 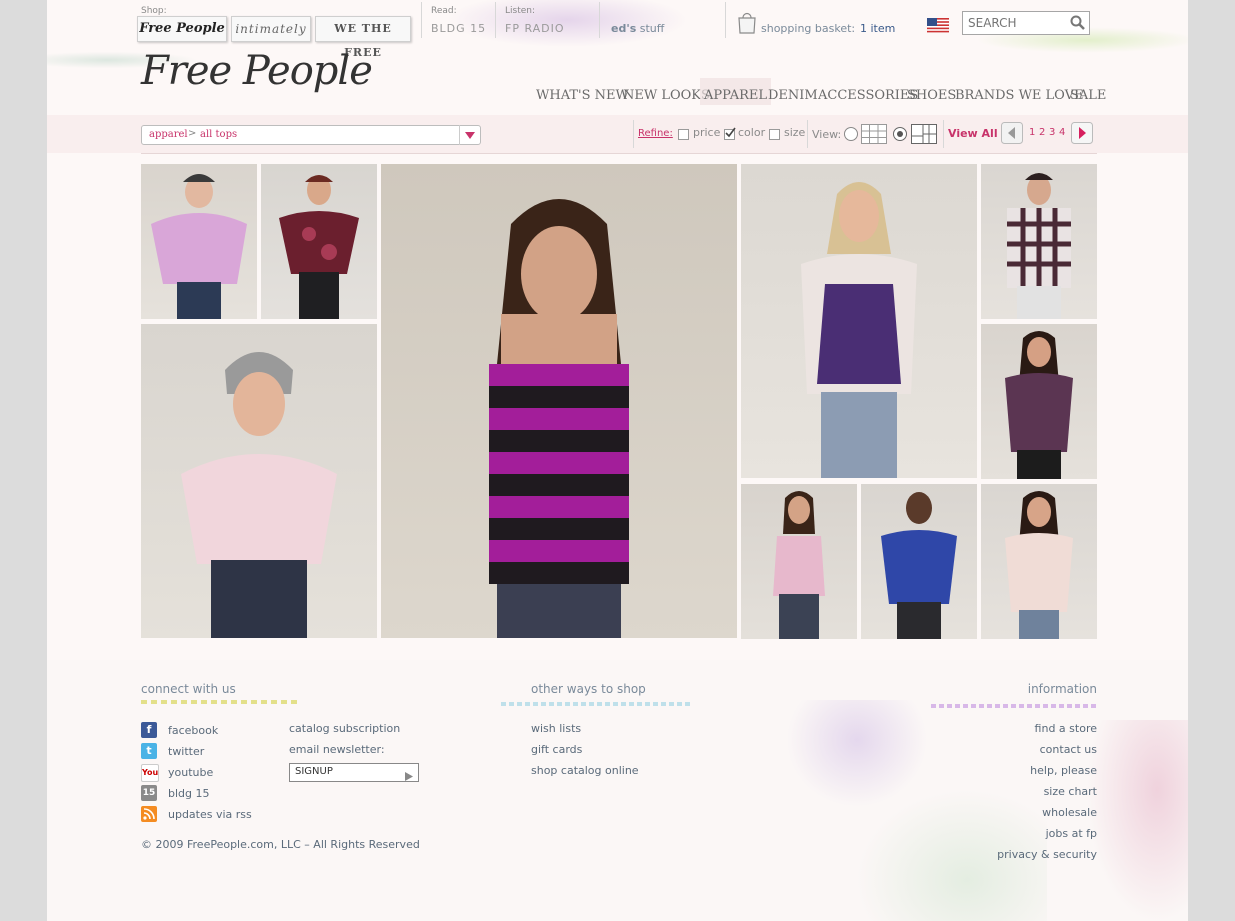 What do you see at coordinates (190, 772) in the screenshot?
I see `youtube-link: youtube` at bounding box center [190, 772].